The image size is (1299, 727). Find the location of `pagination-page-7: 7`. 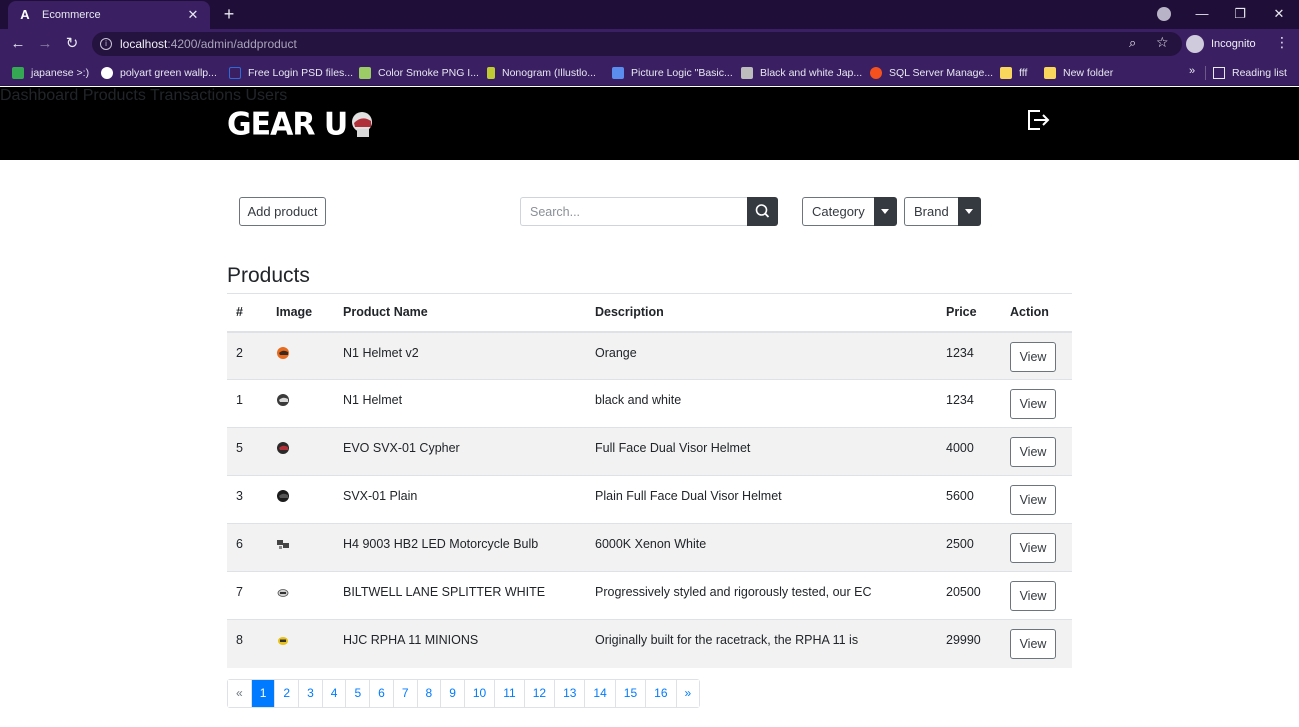

pagination-page-7: 7 is located at coordinates (405, 693).